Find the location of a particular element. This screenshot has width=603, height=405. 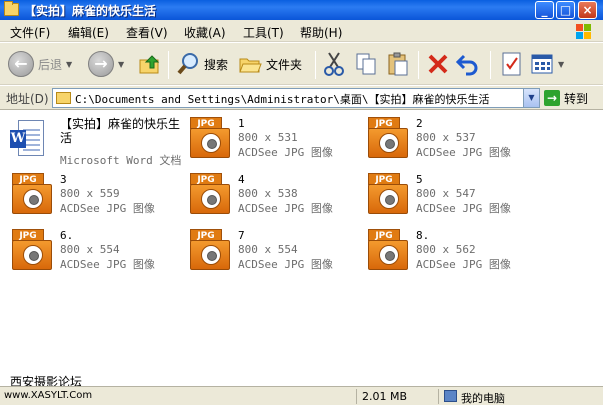

file-name: 3 is located at coordinates (63, 179).